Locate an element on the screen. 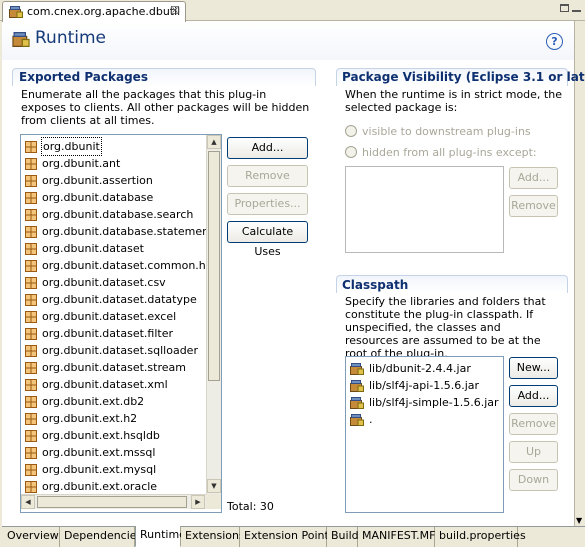  close-icon: ☒ is located at coordinates (175, 10).